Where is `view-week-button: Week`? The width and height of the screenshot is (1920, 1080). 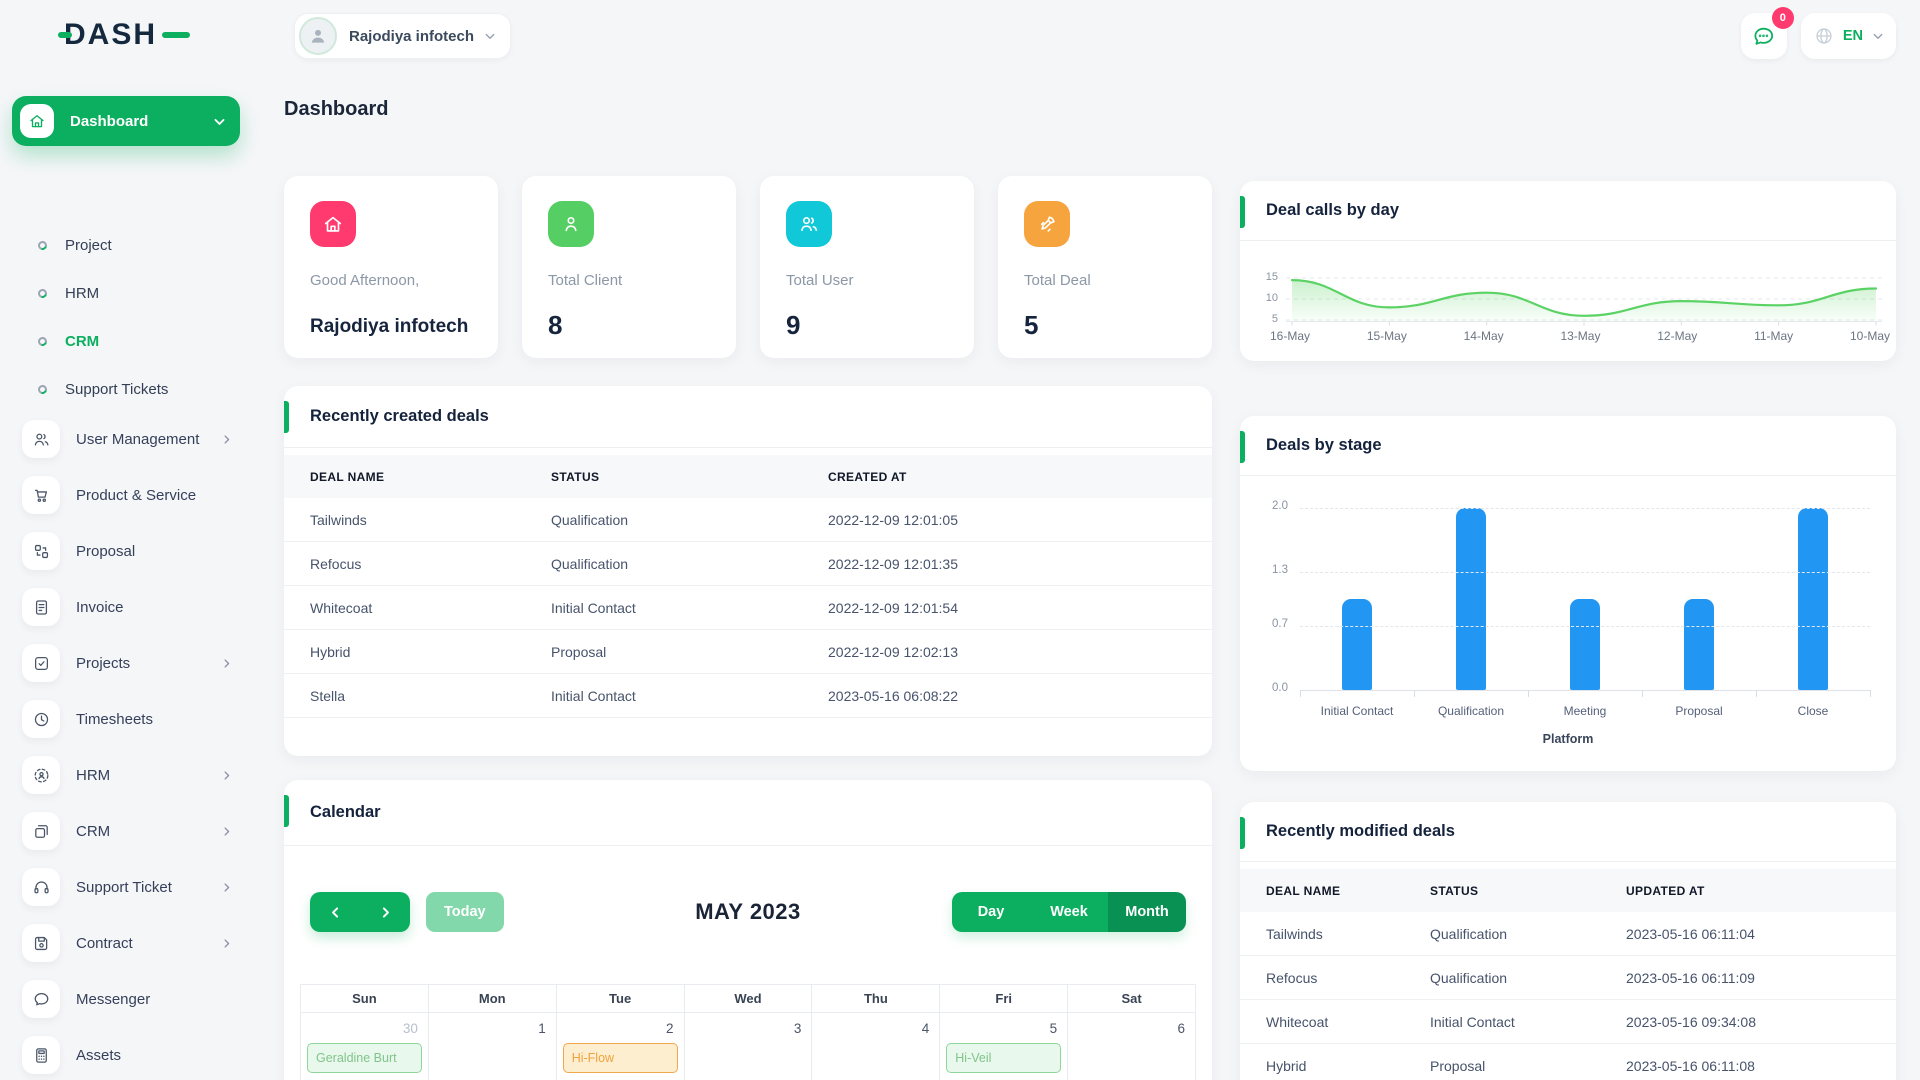
view-week-button: Week is located at coordinates (1069, 912).